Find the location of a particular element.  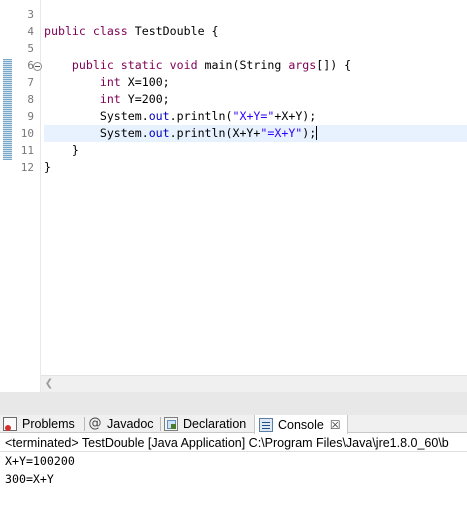

console-icon is located at coordinates (266, 424).